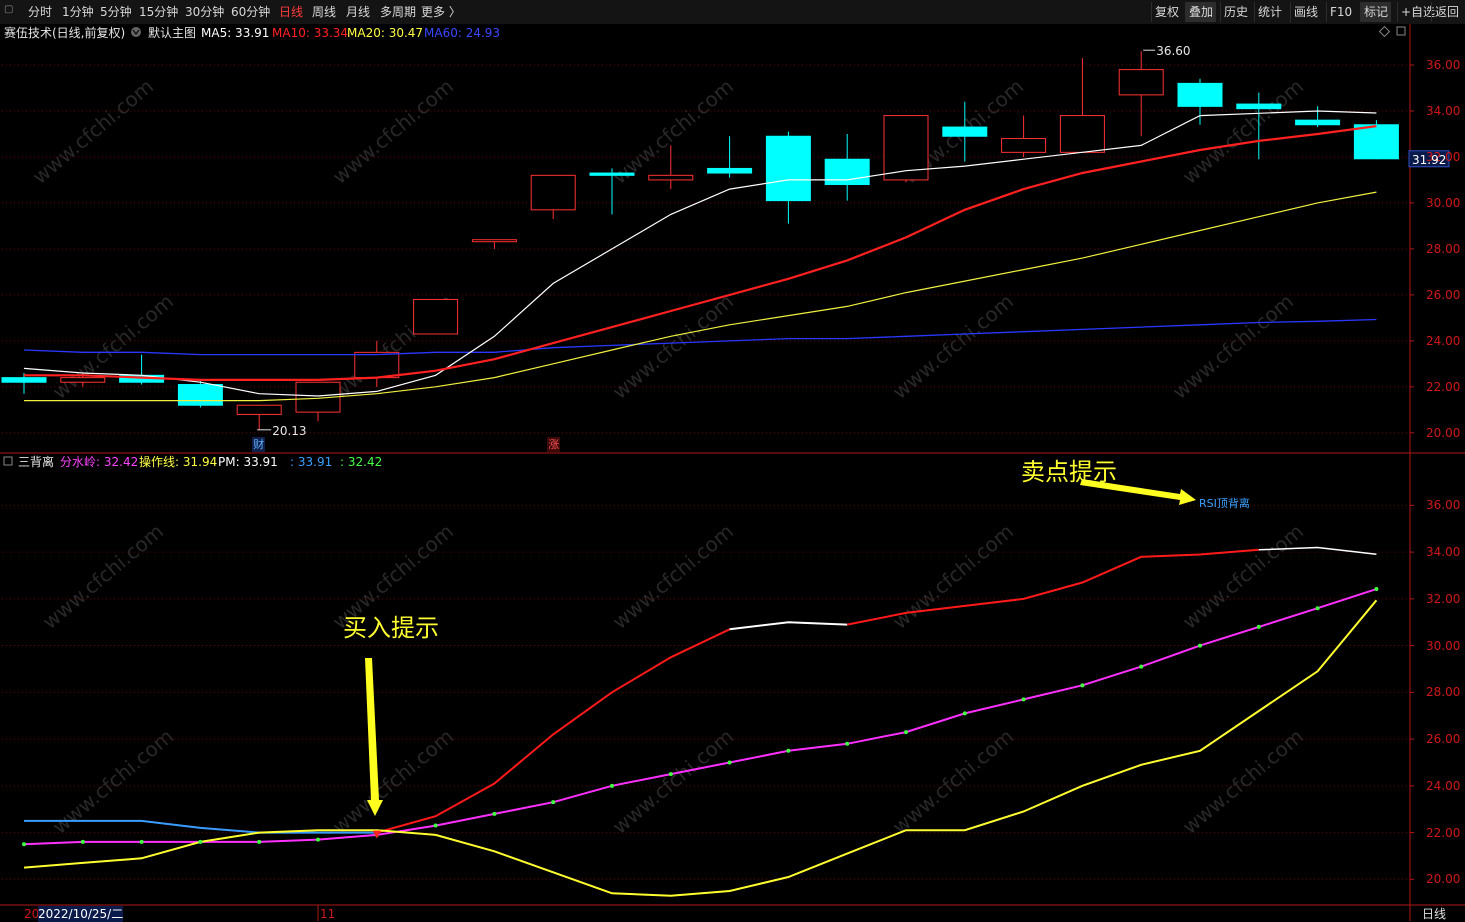  What do you see at coordinates (1443, 340) in the screenshot?
I see `main-tick-label-6: 24.00` at bounding box center [1443, 340].